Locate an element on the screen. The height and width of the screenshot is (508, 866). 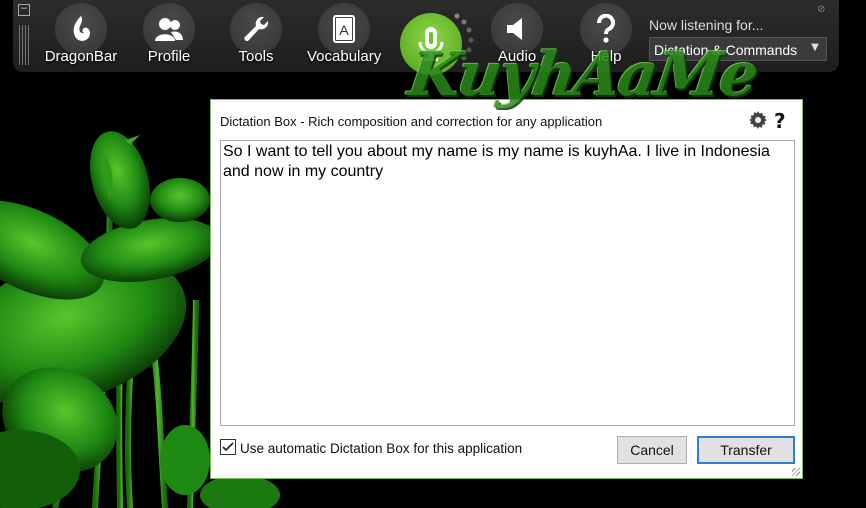
auto-dictation-checkbox is located at coordinates (228, 447).